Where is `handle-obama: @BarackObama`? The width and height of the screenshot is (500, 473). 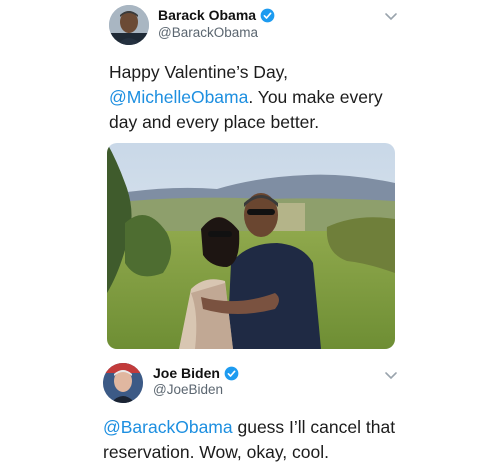
handle-obama: @BarackObama is located at coordinates (208, 32).